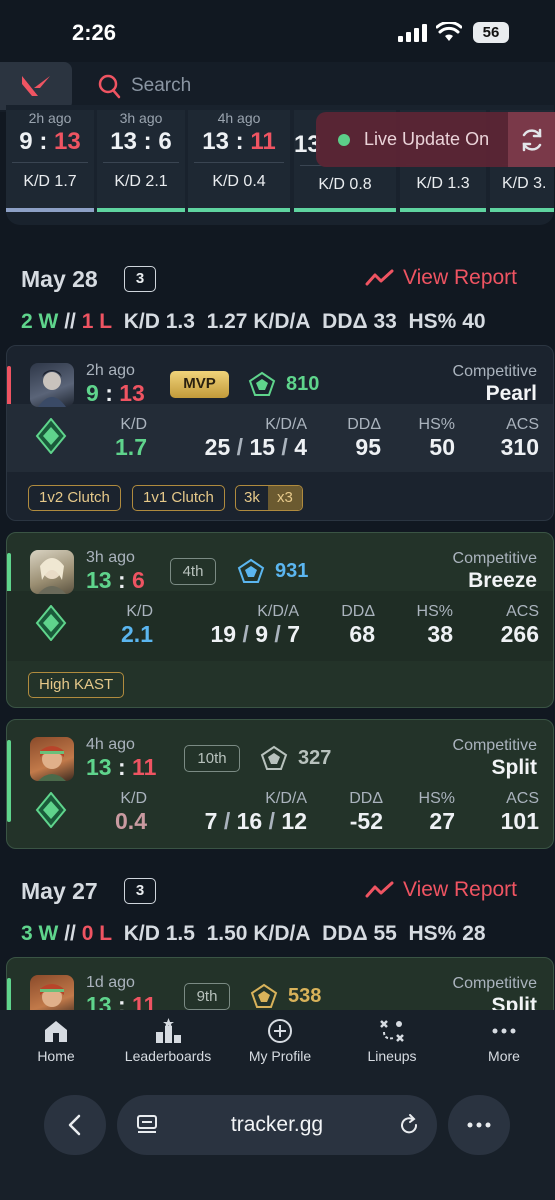  What do you see at coordinates (344, 140) in the screenshot?
I see `live-dot-icon` at bounding box center [344, 140].